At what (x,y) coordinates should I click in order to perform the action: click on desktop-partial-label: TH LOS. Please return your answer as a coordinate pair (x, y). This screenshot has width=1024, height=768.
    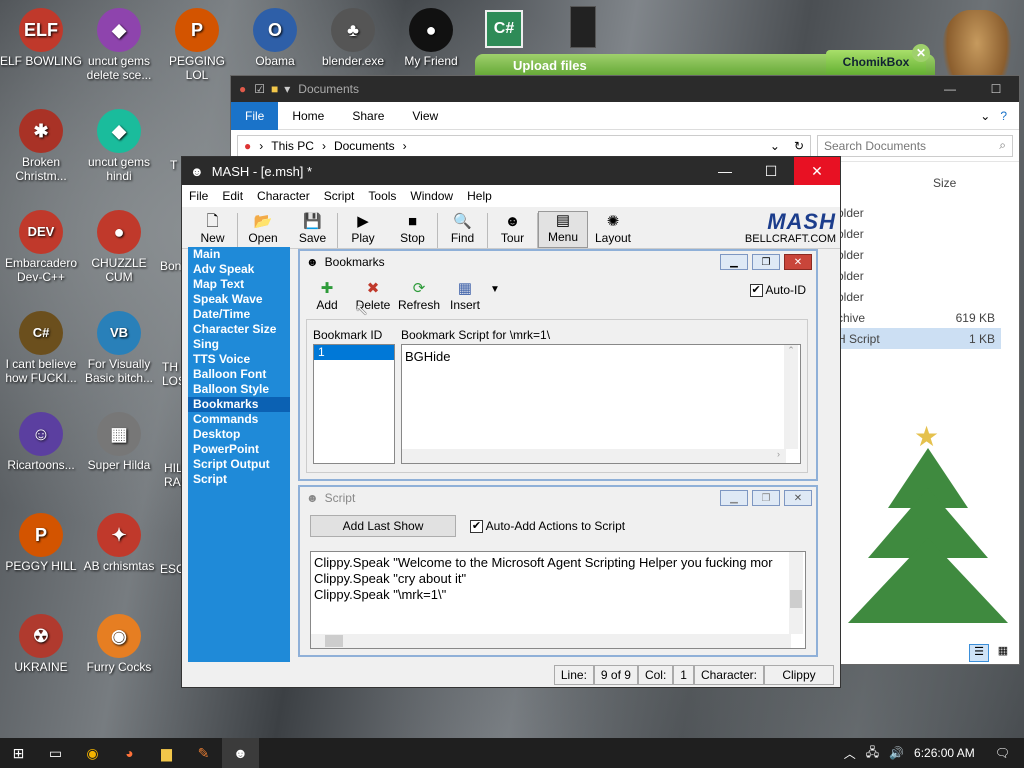
    Looking at the image, I should click on (174, 374).